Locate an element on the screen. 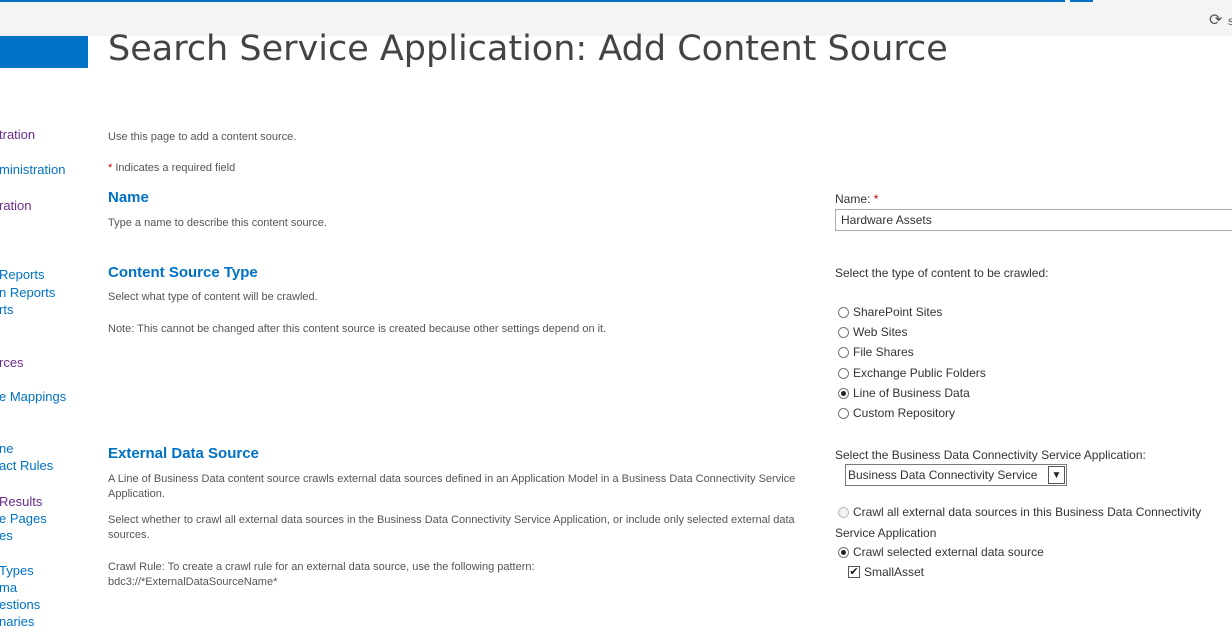 The height and width of the screenshot is (629, 1232). radio-label: Exchange Public Folders is located at coordinates (919, 373).